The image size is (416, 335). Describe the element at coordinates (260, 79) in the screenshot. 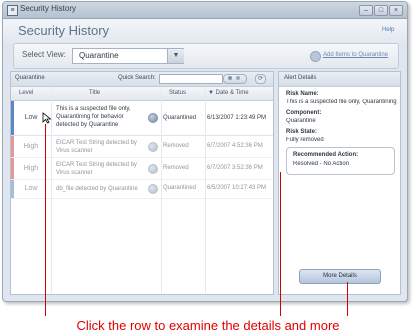

I see `refresh-icon: ⟳` at that location.